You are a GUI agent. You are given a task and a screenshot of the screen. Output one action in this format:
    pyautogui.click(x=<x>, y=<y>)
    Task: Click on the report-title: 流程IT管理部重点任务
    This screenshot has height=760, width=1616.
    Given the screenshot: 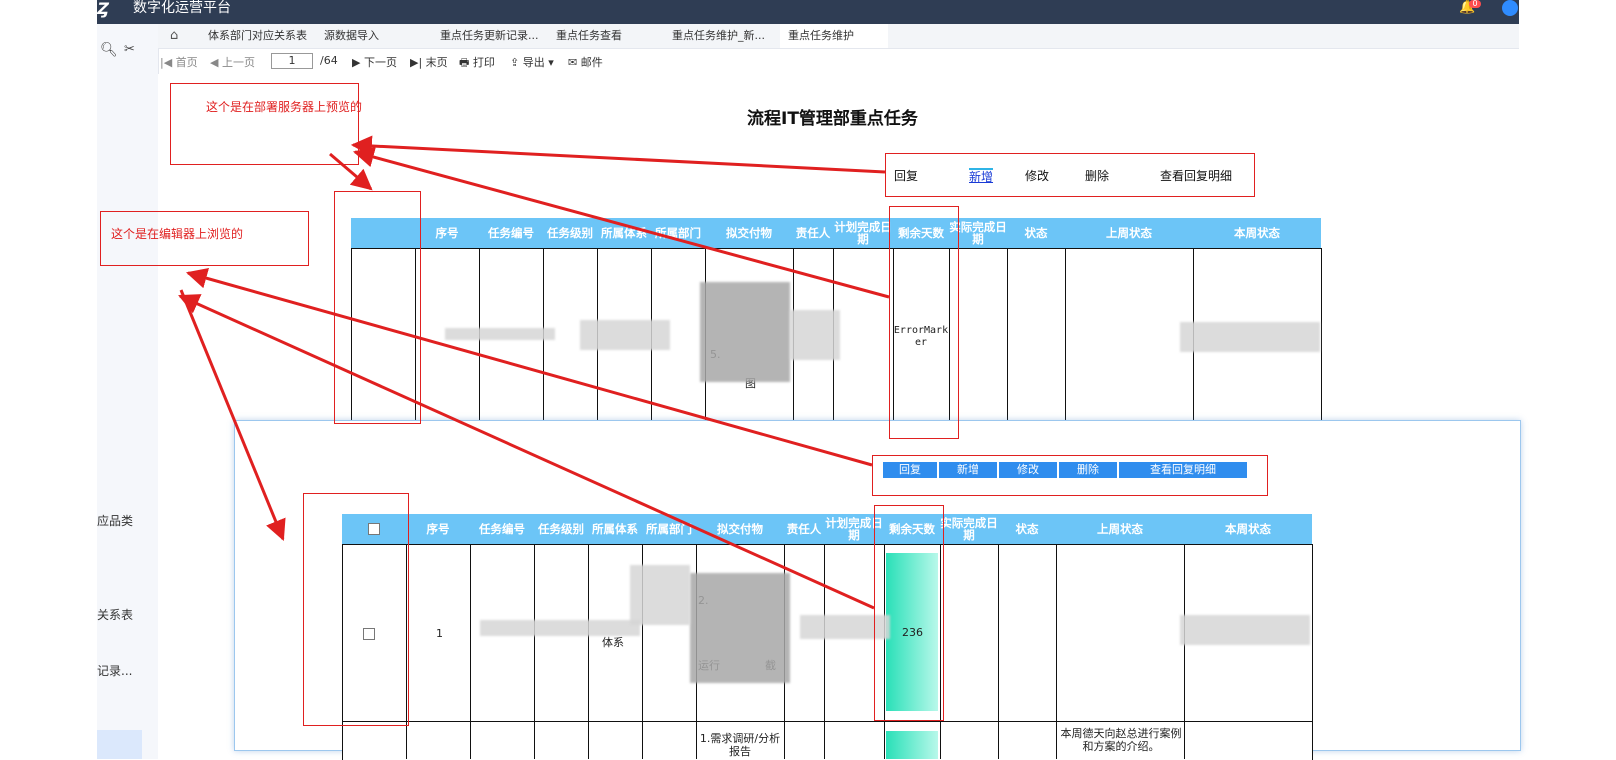 What is the action you would take?
    pyautogui.click(x=832, y=119)
    